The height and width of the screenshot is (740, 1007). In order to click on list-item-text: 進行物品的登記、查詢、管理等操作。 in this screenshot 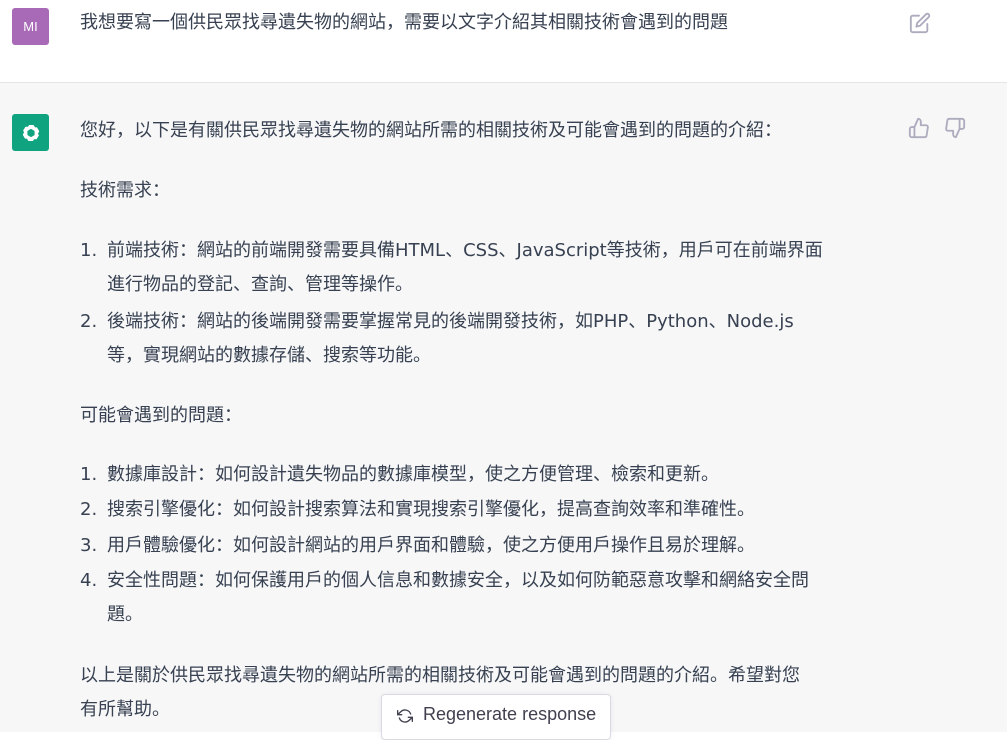, I will do `click(260, 284)`.